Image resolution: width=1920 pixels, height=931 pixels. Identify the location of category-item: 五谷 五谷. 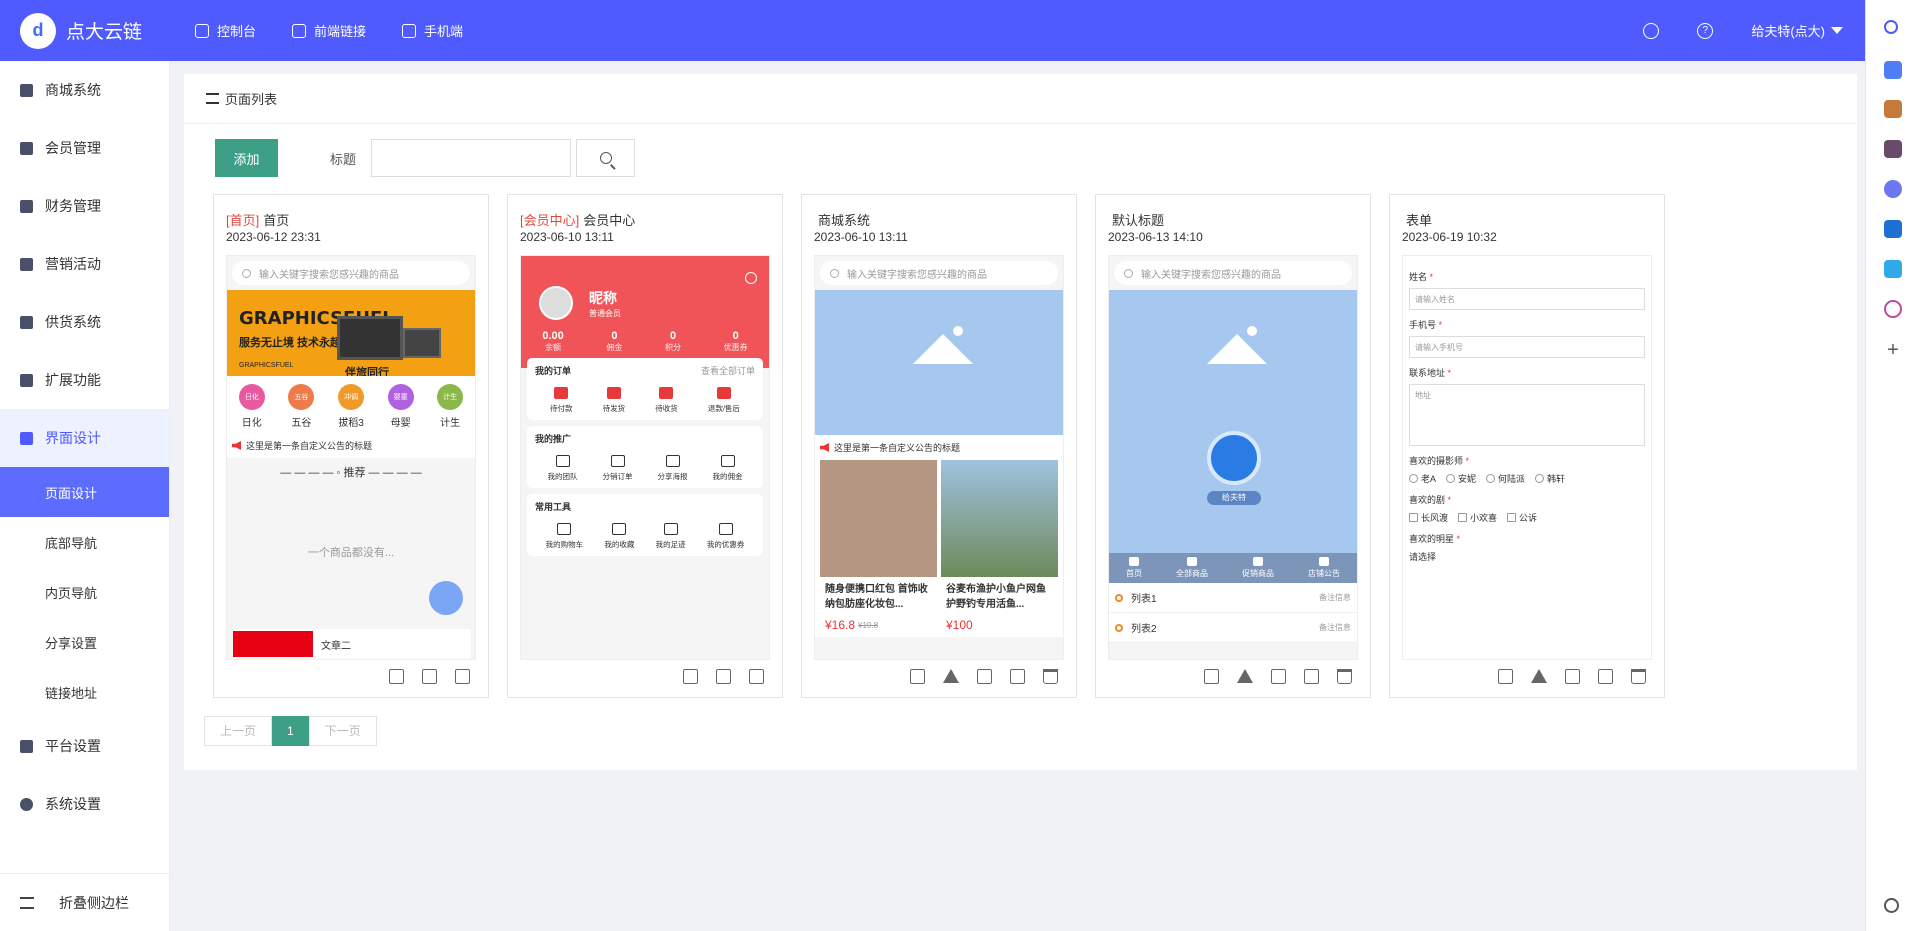
(301, 406).